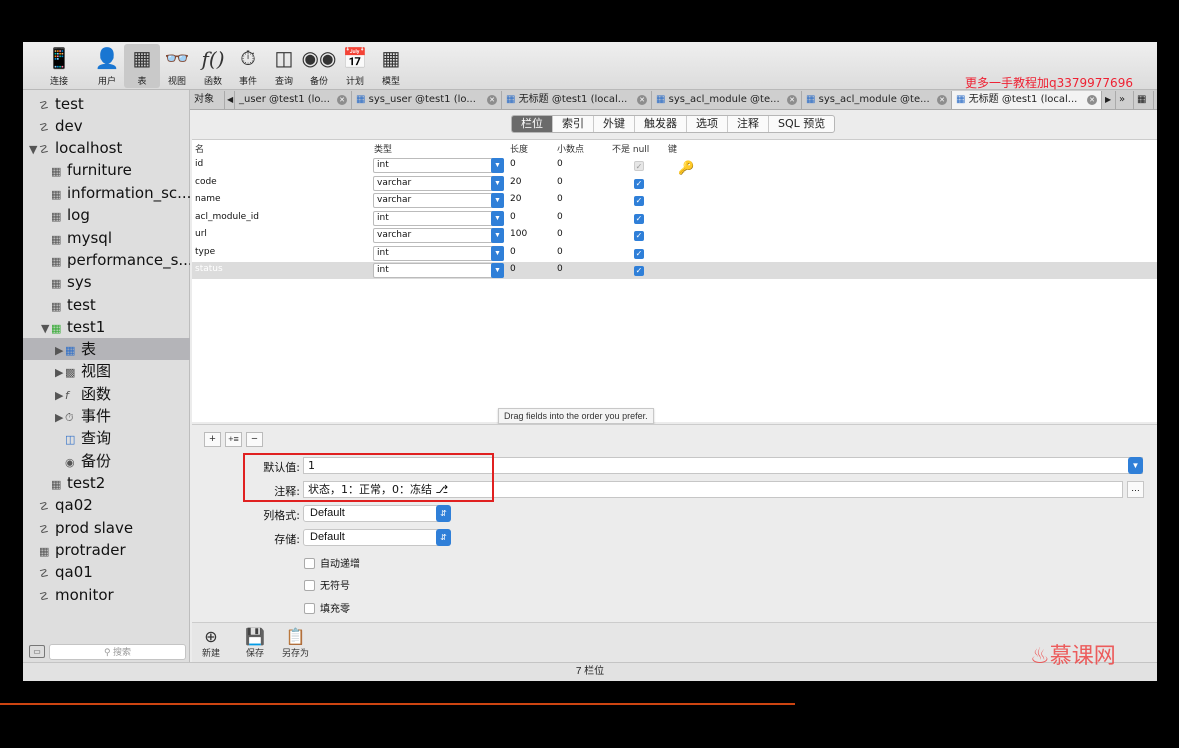 This screenshot has width=1179, height=748. Describe the element at coordinates (614, 124) in the screenshot. I see `segment-foreign-keys: 外键` at that location.